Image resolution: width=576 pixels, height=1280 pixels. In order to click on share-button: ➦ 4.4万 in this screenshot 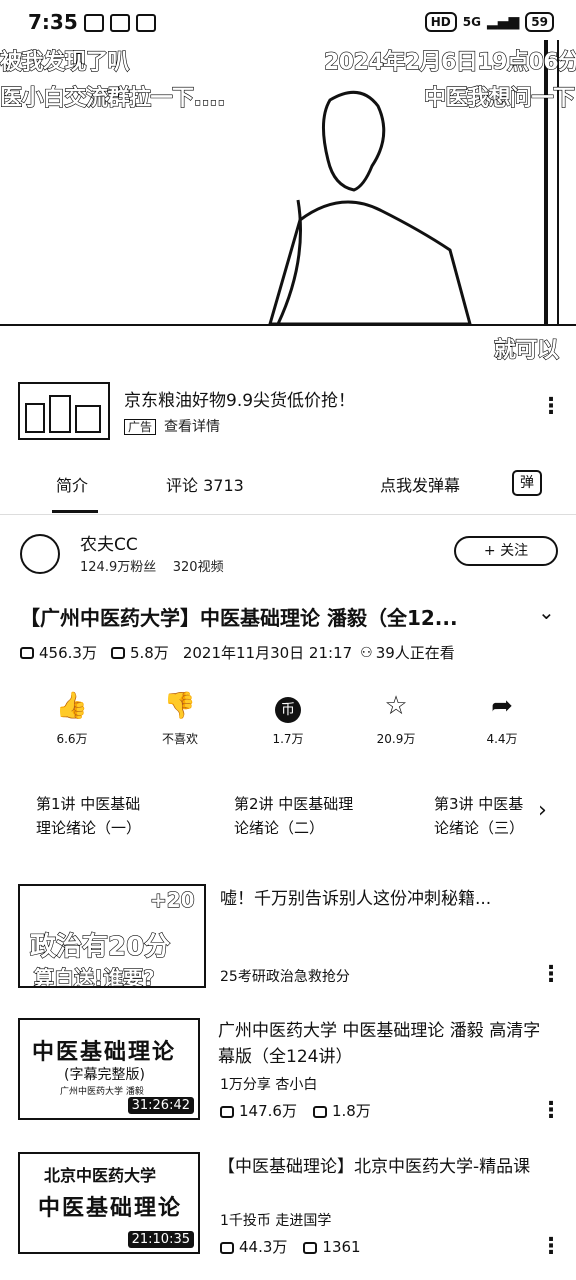, I will do `click(502, 718)`.